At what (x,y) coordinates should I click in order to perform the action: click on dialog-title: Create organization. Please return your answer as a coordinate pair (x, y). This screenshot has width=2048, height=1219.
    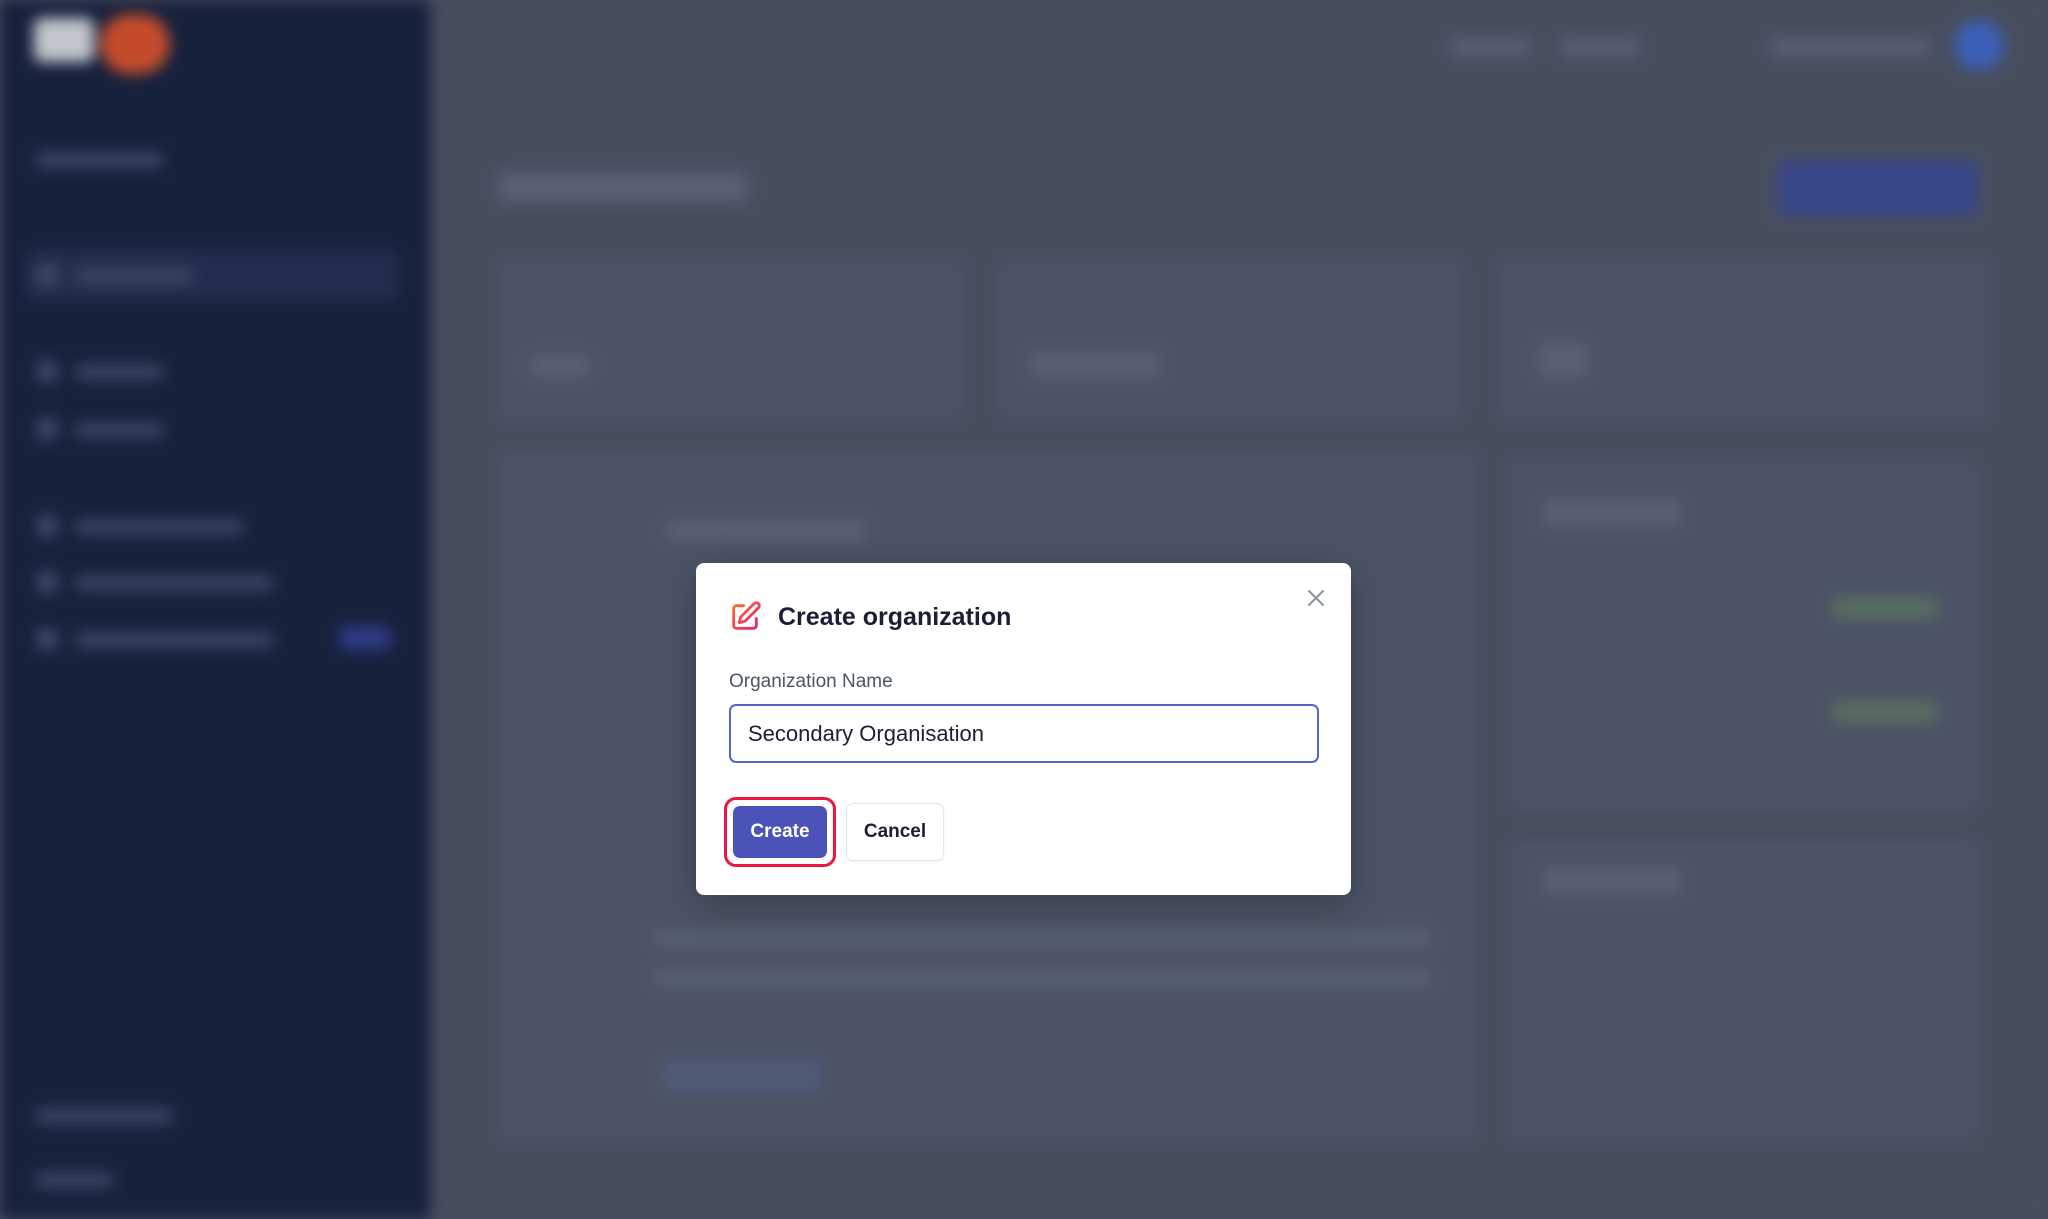
    Looking at the image, I should click on (895, 616).